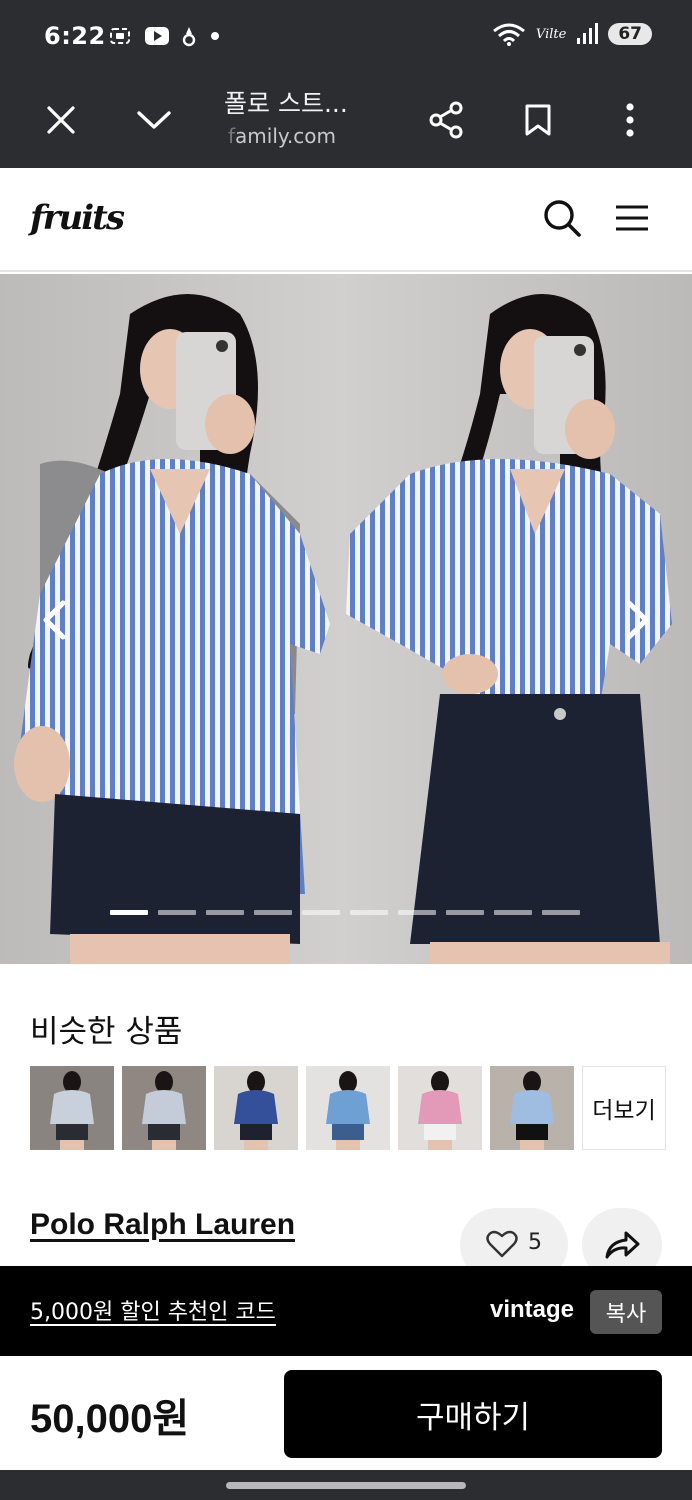  I want to click on bookmark-button, so click(538, 120).